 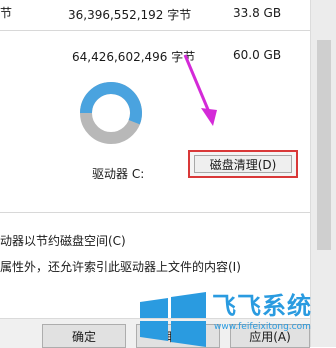 I want to click on disk-usage-donut, so click(x=111, y=113).